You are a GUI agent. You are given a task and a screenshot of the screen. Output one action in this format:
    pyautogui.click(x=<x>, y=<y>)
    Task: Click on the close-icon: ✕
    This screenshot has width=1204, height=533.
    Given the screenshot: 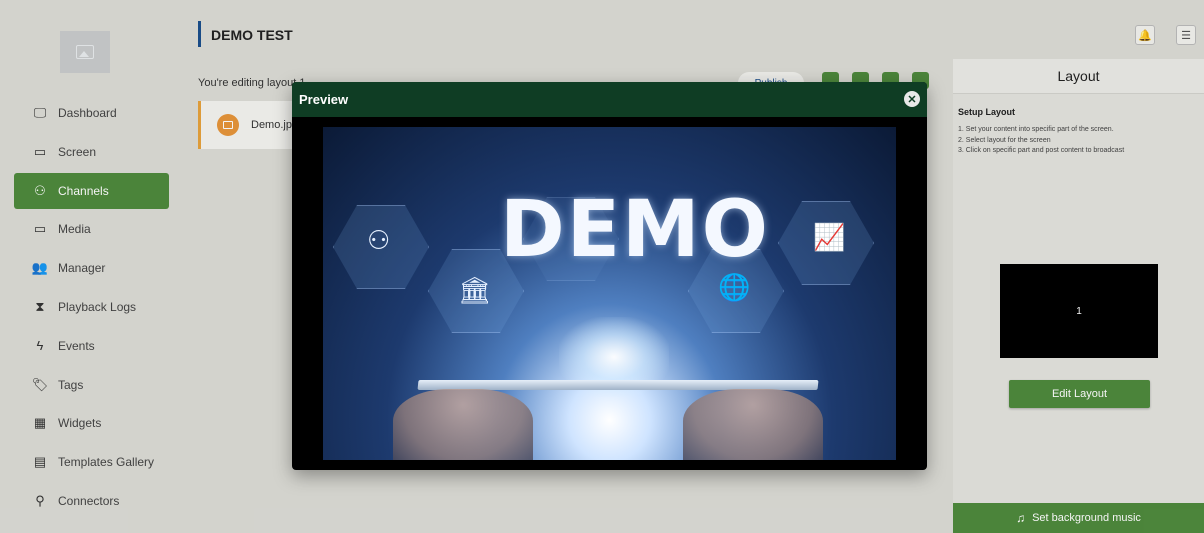 What is the action you would take?
    pyautogui.click(x=912, y=99)
    